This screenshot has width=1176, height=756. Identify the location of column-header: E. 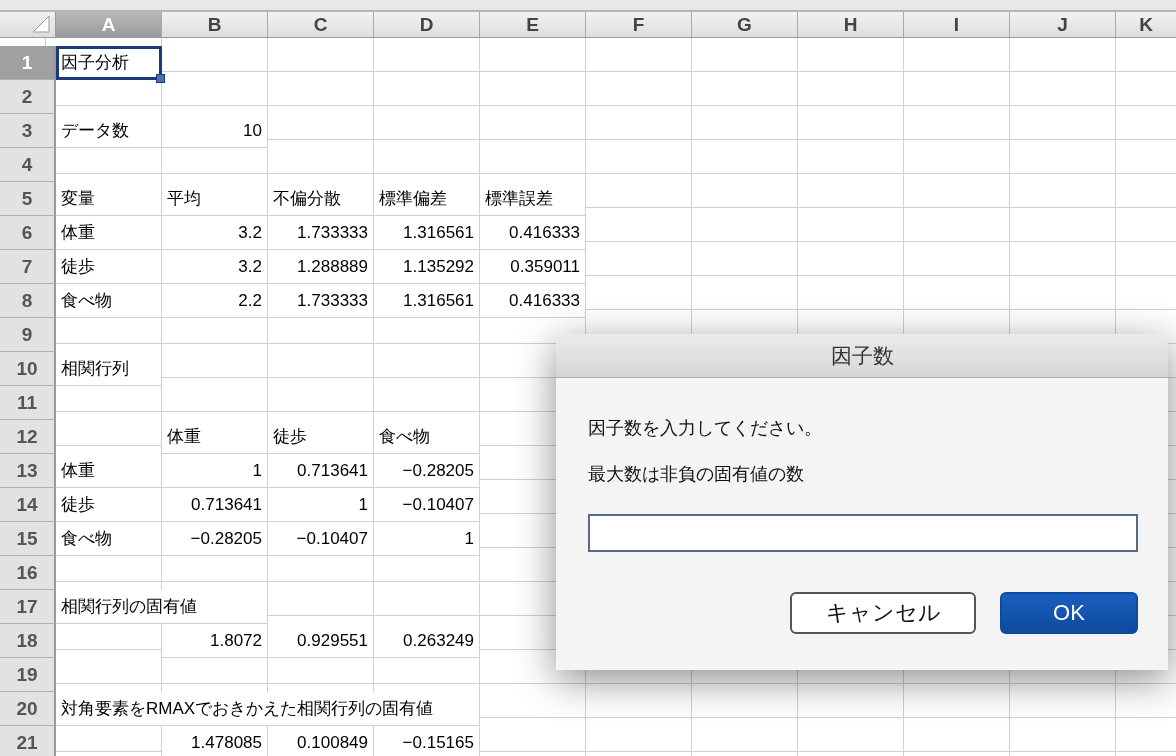
(533, 25).